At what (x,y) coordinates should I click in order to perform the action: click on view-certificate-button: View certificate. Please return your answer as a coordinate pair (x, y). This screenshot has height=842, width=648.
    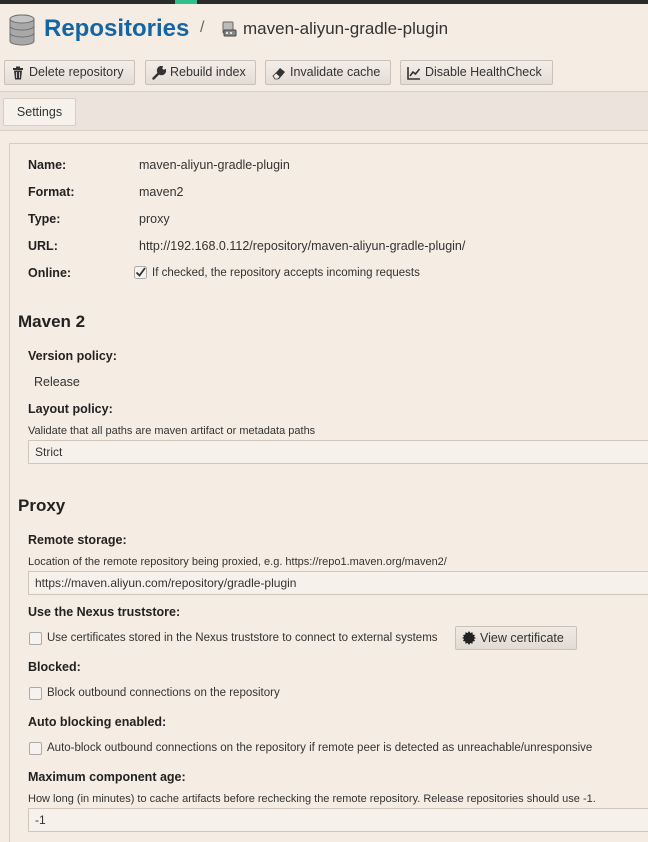
    Looking at the image, I should click on (516, 638).